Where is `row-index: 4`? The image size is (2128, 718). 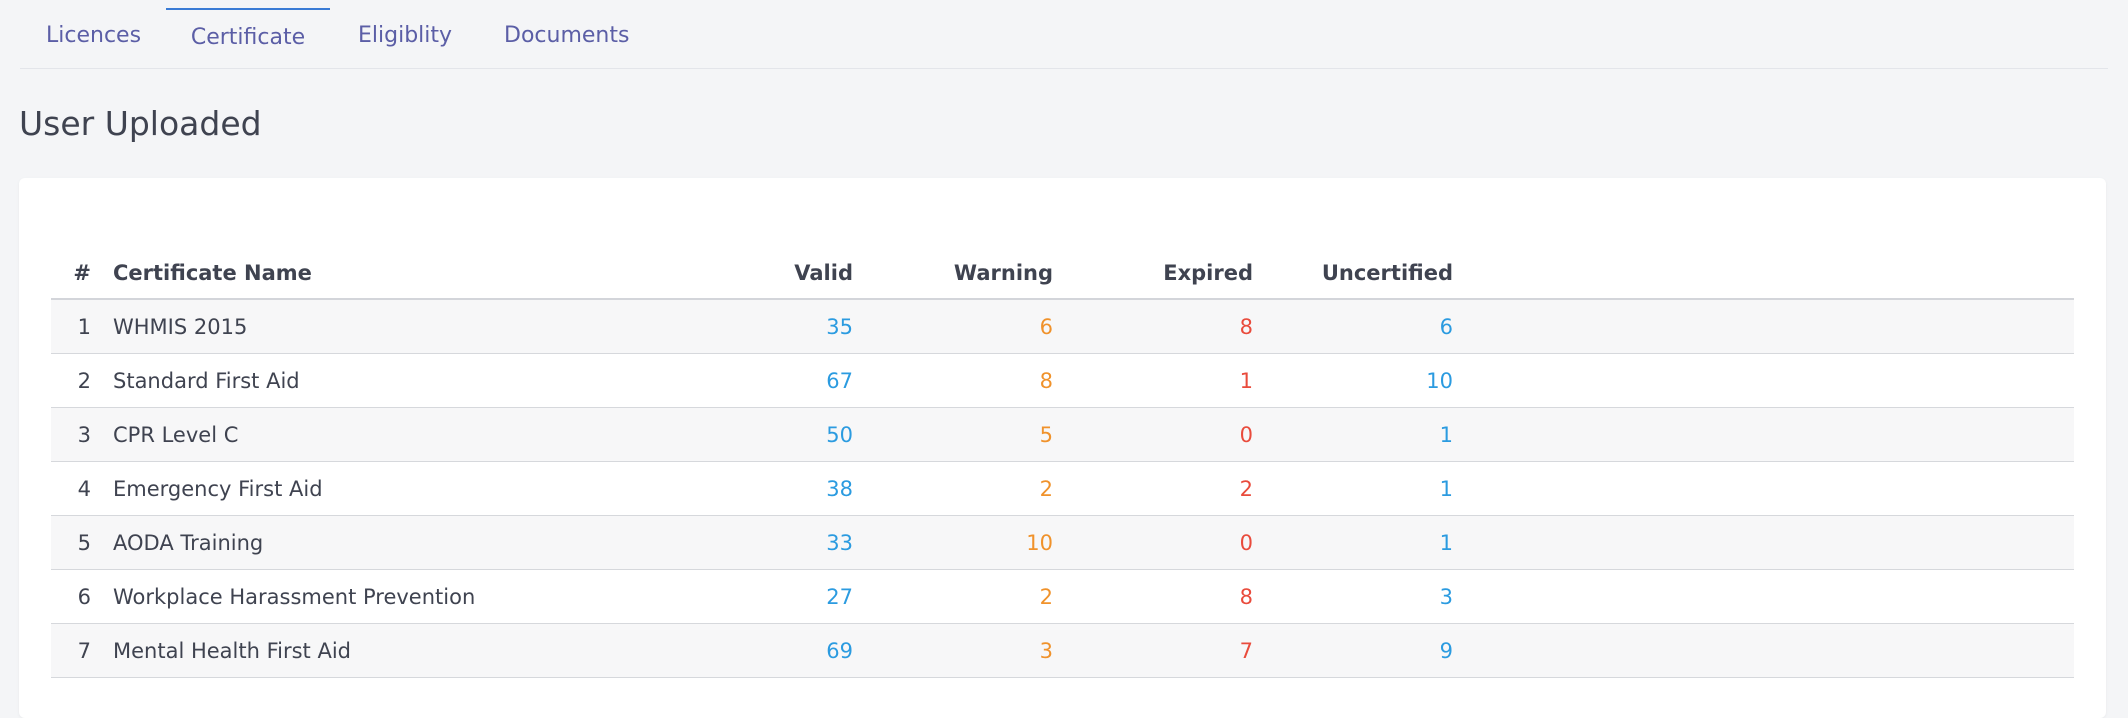
row-index: 4 is located at coordinates (71, 488).